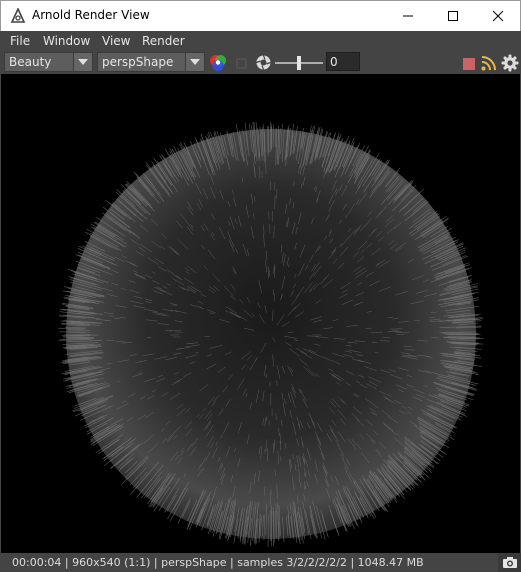  What do you see at coordinates (218, 63) in the screenshot?
I see `rgb-channels-icon` at bounding box center [218, 63].